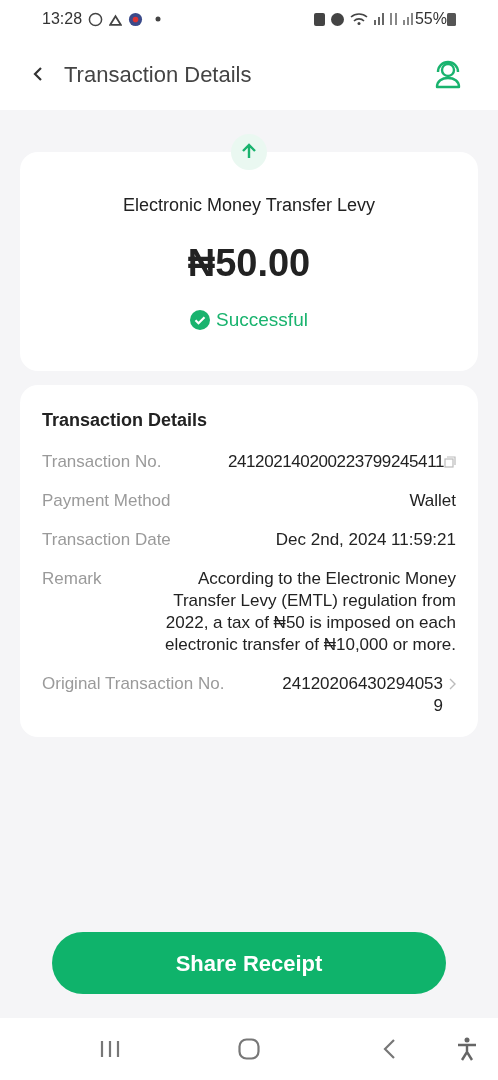 Image resolution: width=498 pixels, height=1080 pixels. What do you see at coordinates (249, 1049) in the screenshot?
I see `home-icon` at bounding box center [249, 1049].